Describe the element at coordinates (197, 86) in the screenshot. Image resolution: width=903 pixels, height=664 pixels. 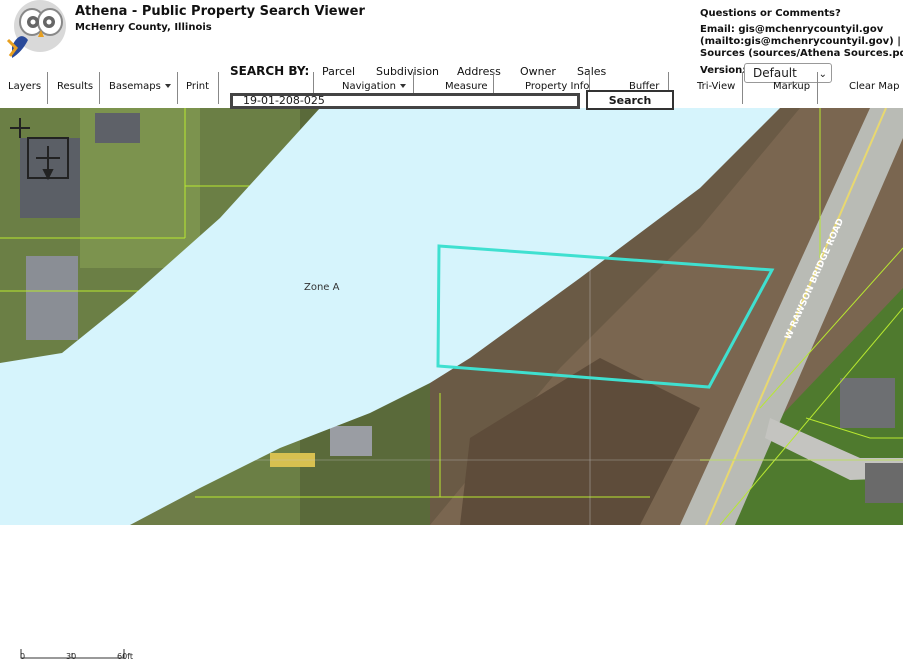
I see `toolbar-print: Print` at that location.